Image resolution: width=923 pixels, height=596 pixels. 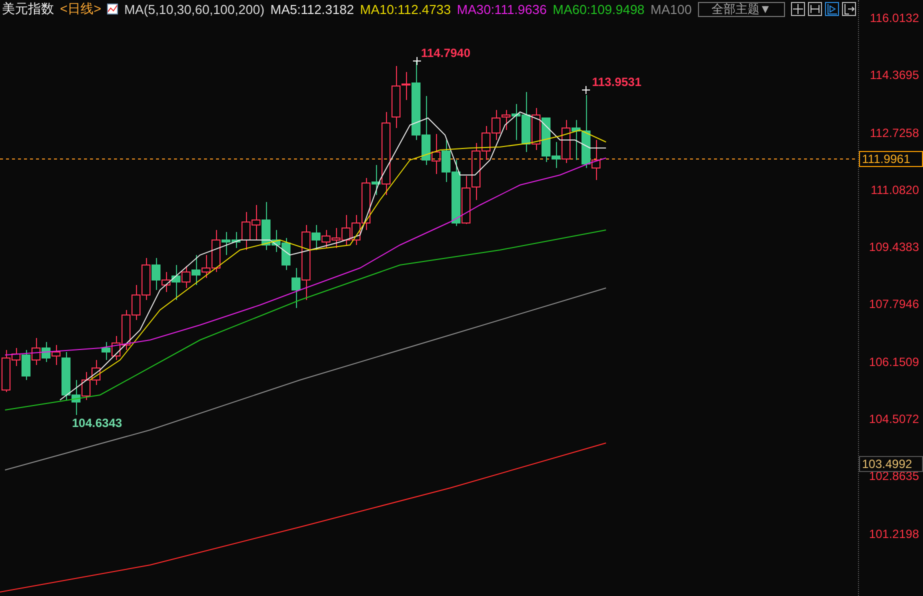 I want to click on price-axis-label: 116.0132, so click(x=894, y=18).